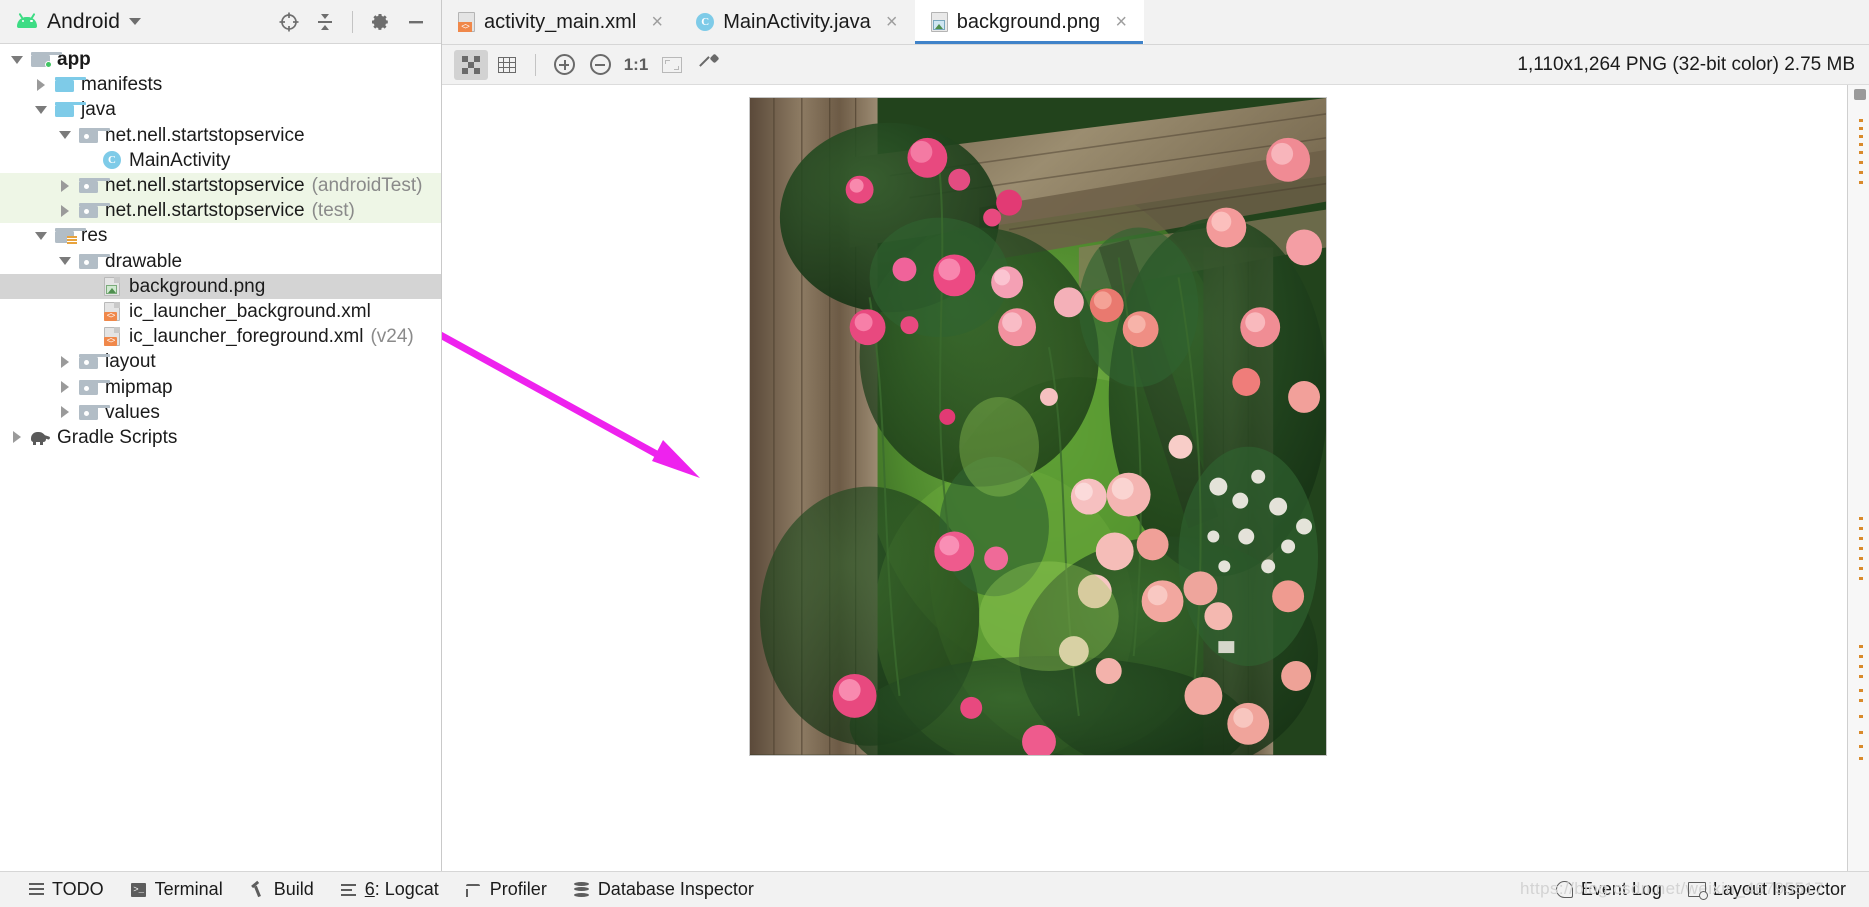 The image size is (1869, 907). What do you see at coordinates (582, 890) in the screenshot?
I see `database-icon` at bounding box center [582, 890].